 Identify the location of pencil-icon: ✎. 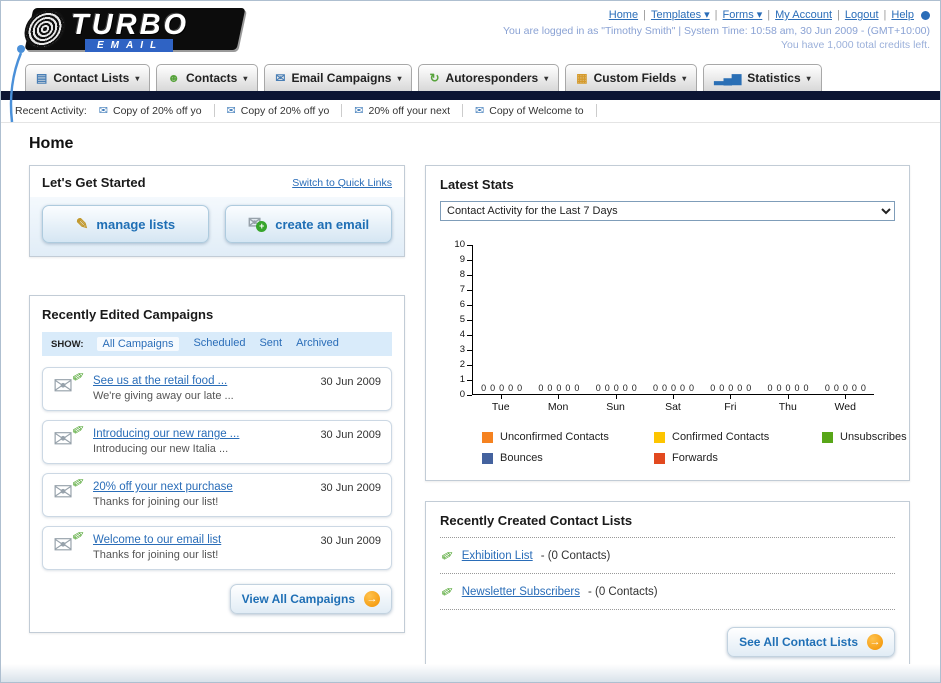
(447, 555).